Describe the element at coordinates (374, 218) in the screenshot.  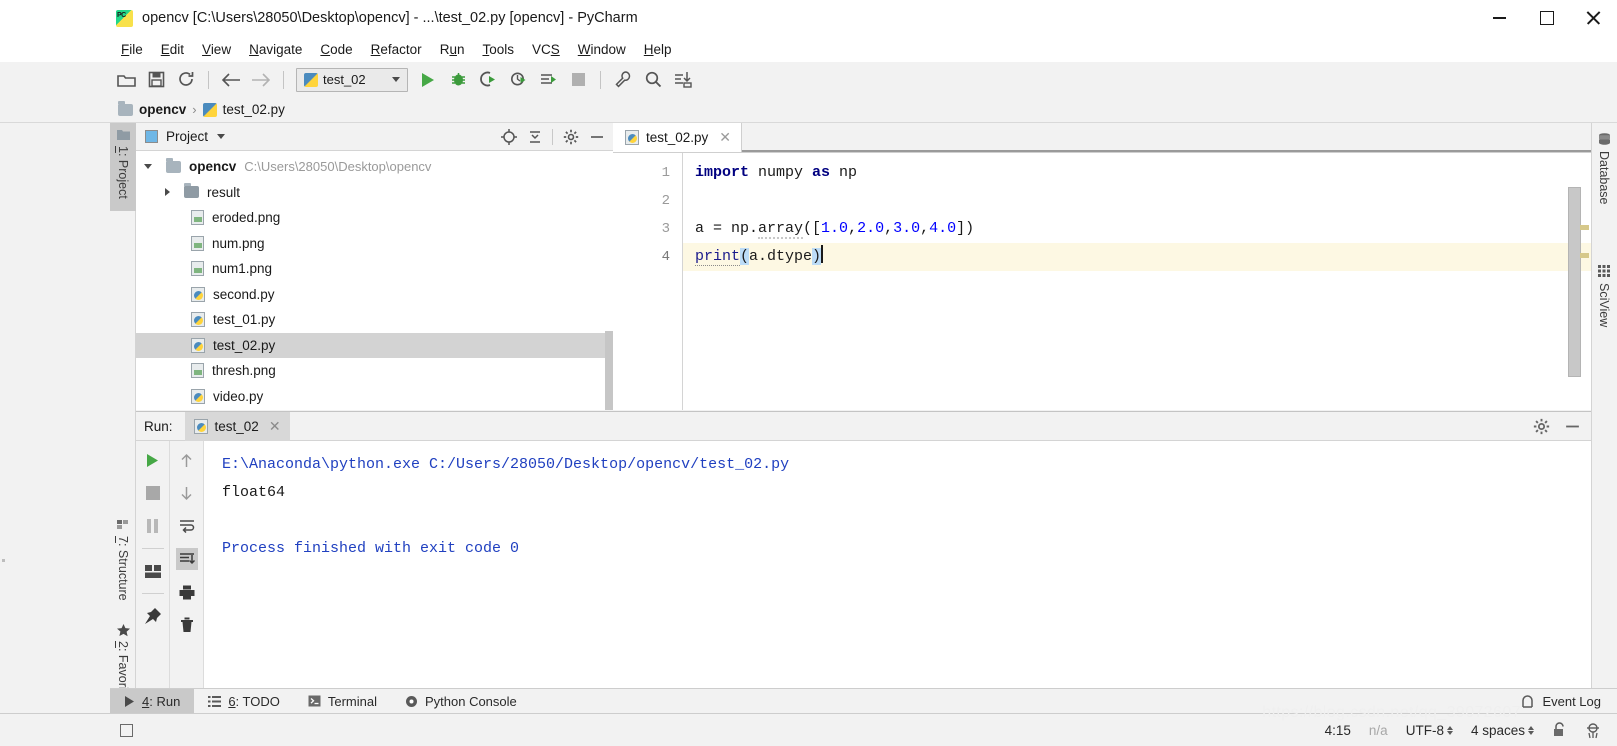
I see `list-item: eroded.png` at that location.